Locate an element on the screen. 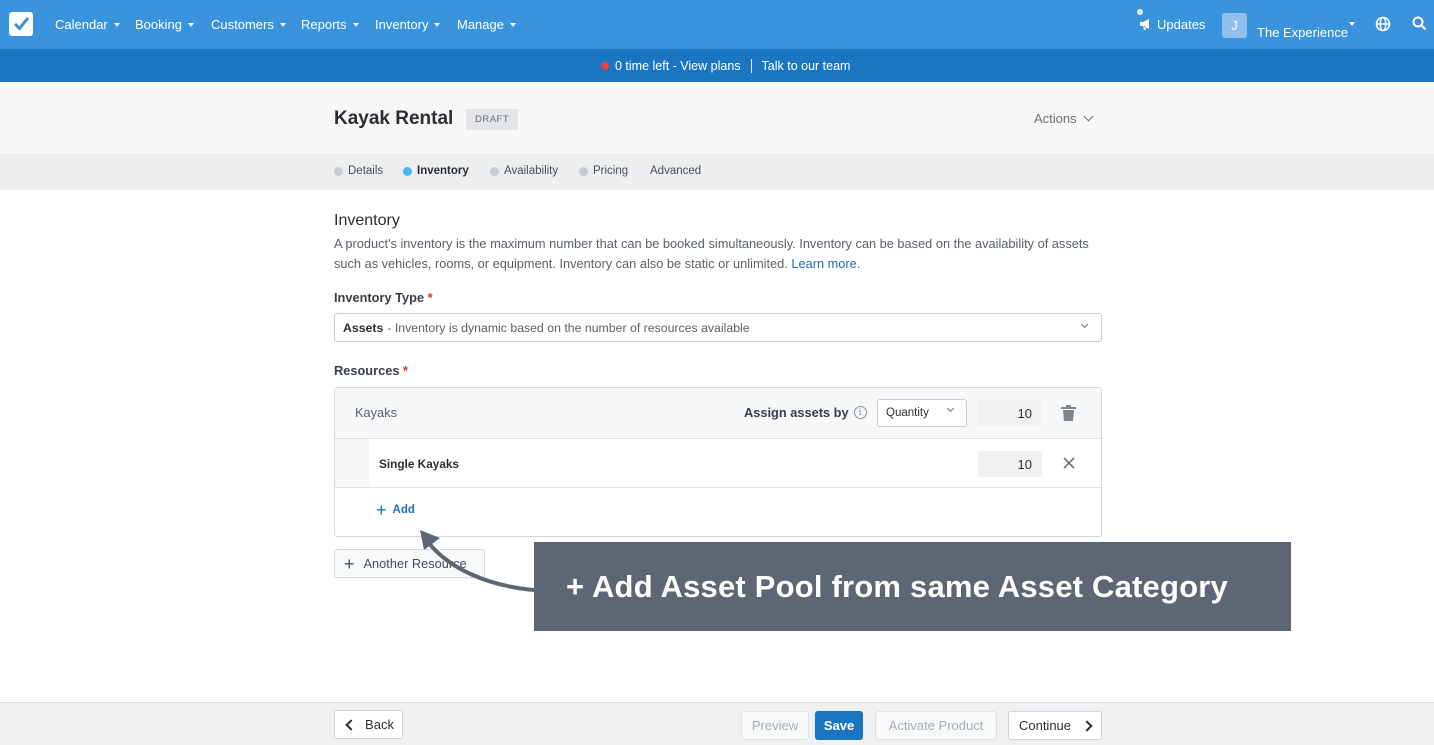 The width and height of the screenshot is (1434, 745). info-icon: i is located at coordinates (860, 412).